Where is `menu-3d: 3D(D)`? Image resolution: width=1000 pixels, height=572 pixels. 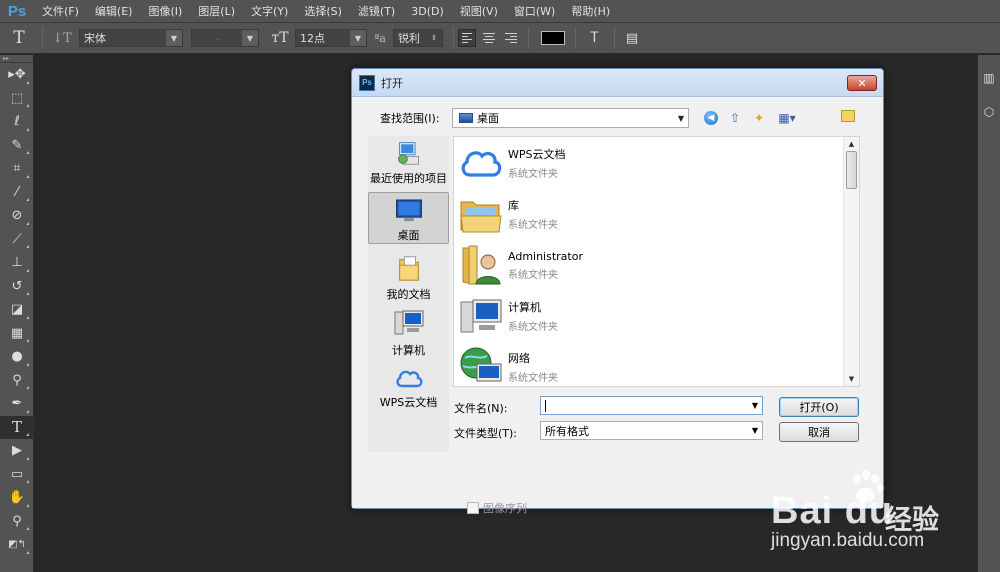
menu-3d: 3D(D) is located at coordinates (427, 11).